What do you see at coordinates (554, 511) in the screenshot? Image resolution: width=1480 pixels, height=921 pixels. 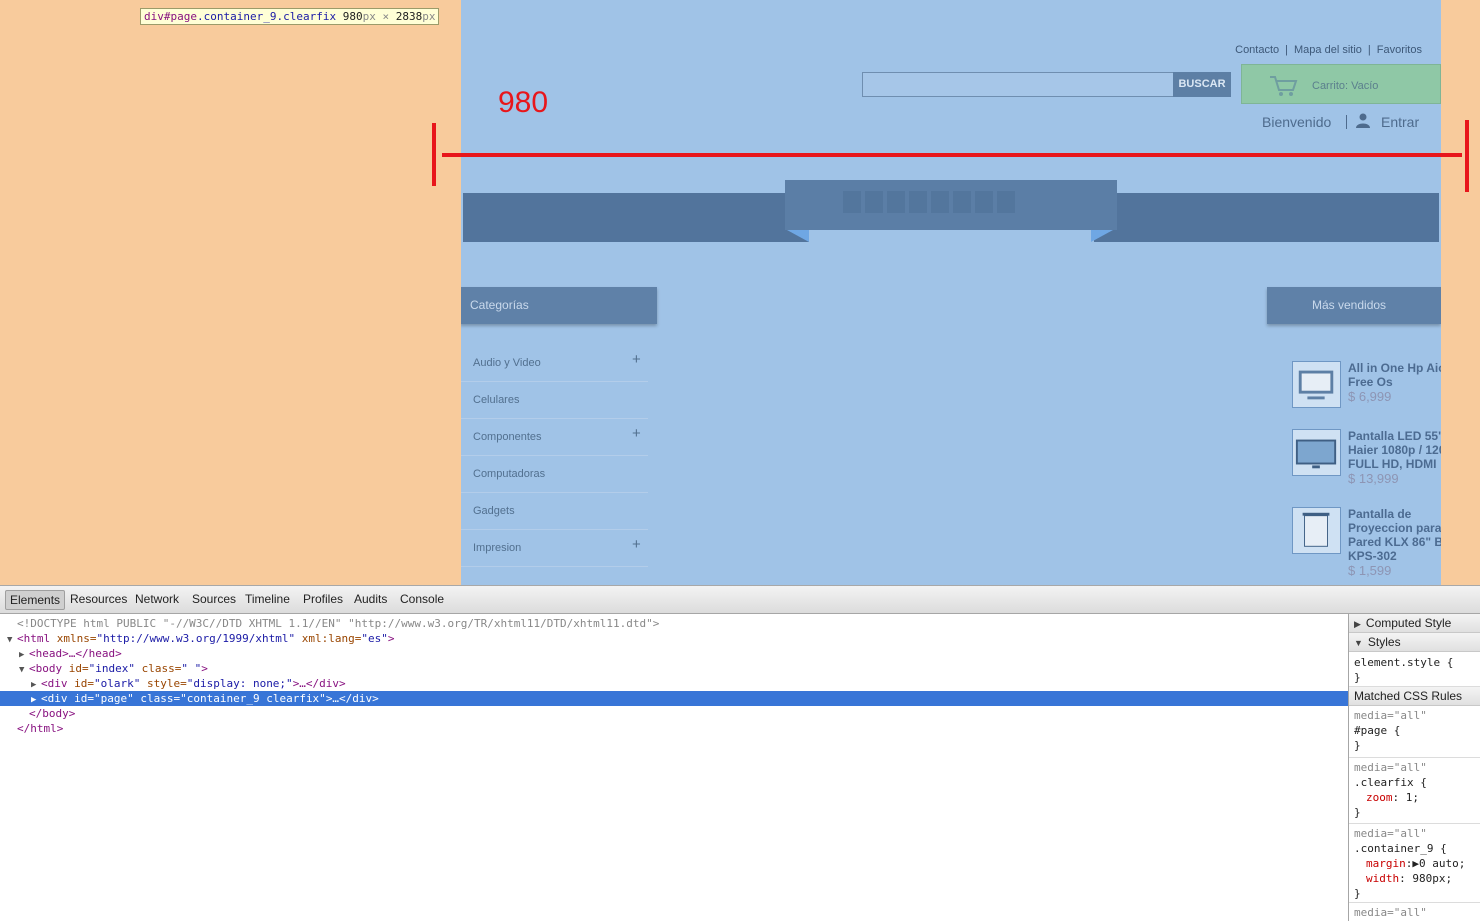 I see `category-item: Gadgets` at bounding box center [554, 511].